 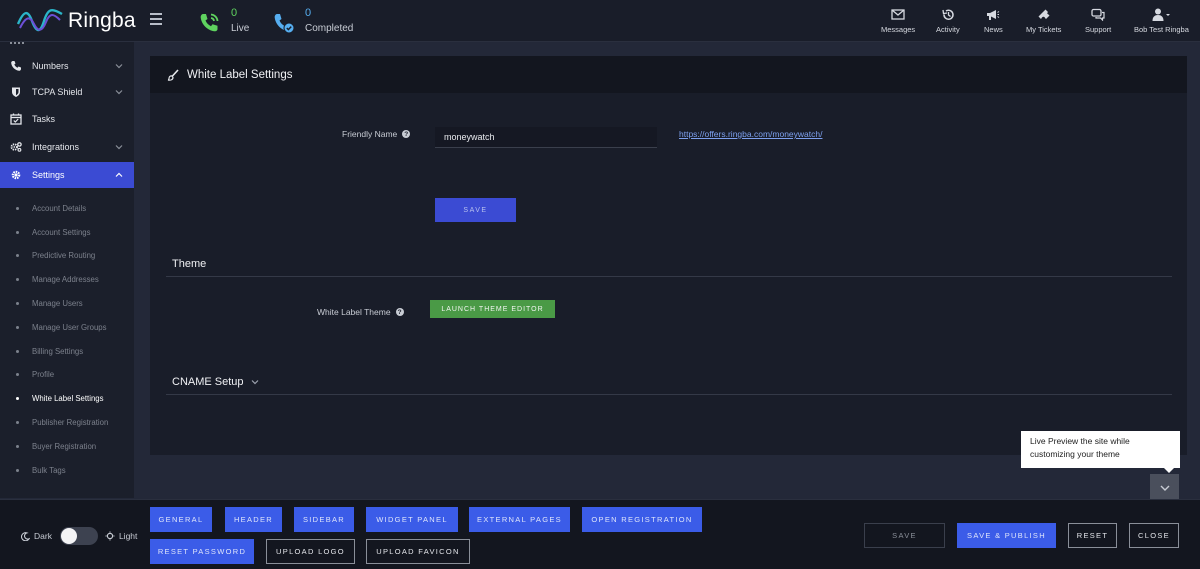 What do you see at coordinates (993, 29) in the screenshot?
I see `nav-news-label: News` at bounding box center [993, 29].